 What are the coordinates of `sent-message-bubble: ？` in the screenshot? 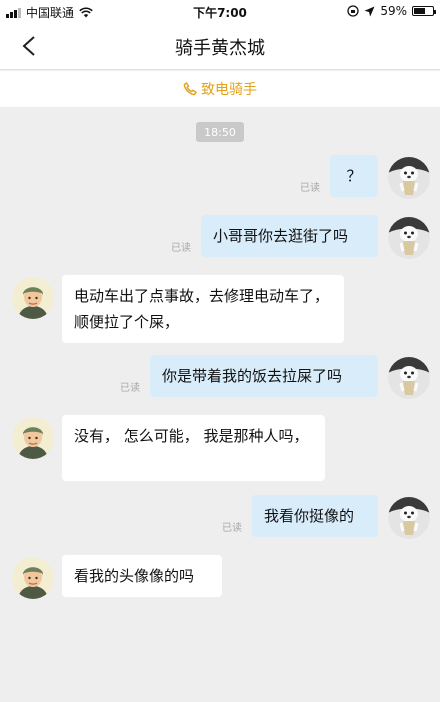 It's located at (354, 176).